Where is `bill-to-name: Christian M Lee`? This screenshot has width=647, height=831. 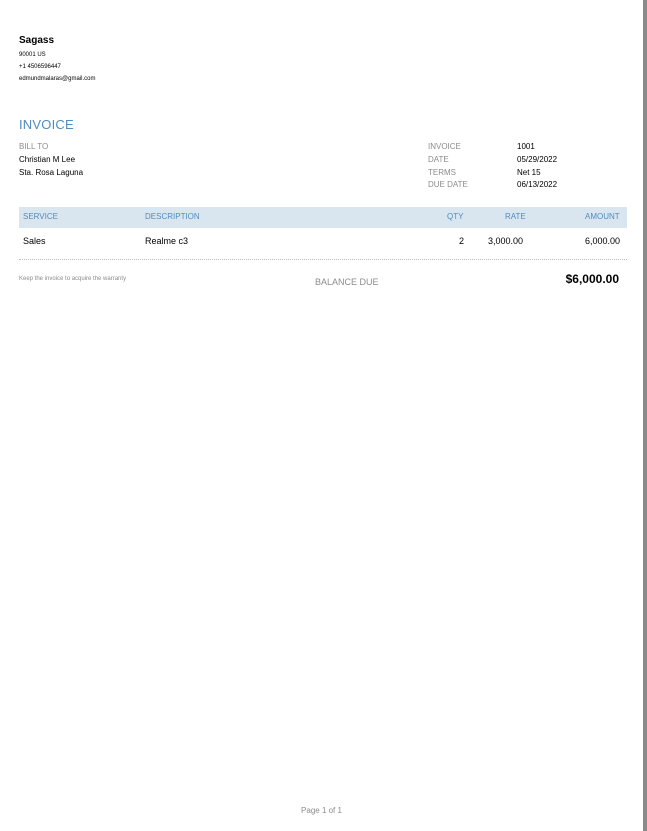 bill-to-name: Christian M Lee is located at coordinates (47, 159).